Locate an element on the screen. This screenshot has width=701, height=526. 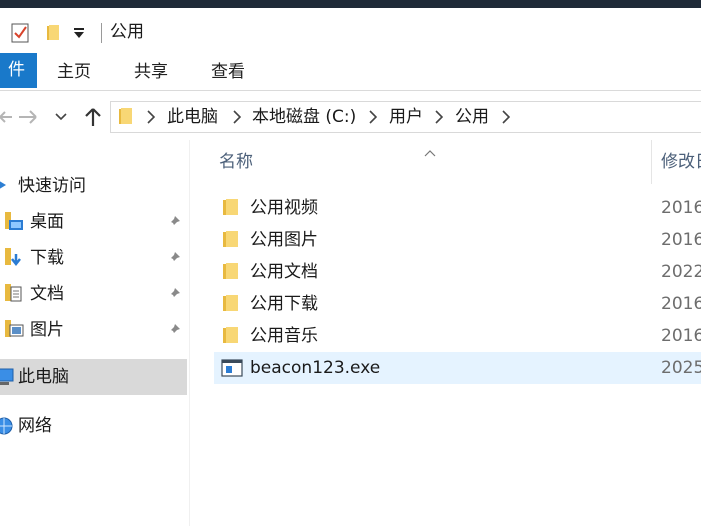
pictures-folder-icon is located at coordinates (14, 332).